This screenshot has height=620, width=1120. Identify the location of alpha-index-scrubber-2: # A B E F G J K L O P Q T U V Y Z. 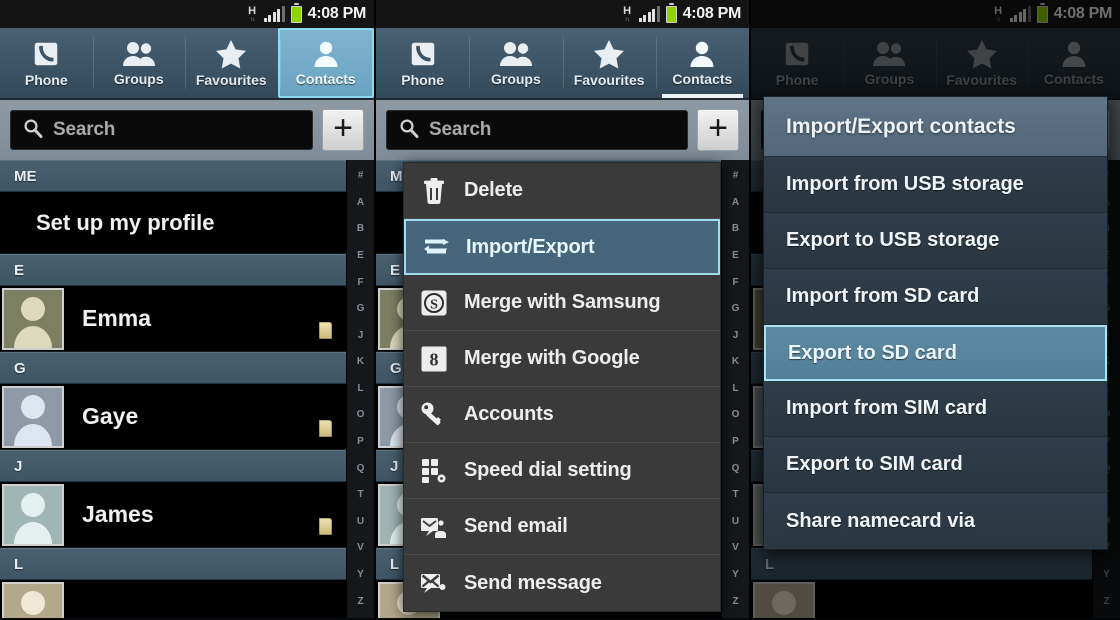
(735, 389).